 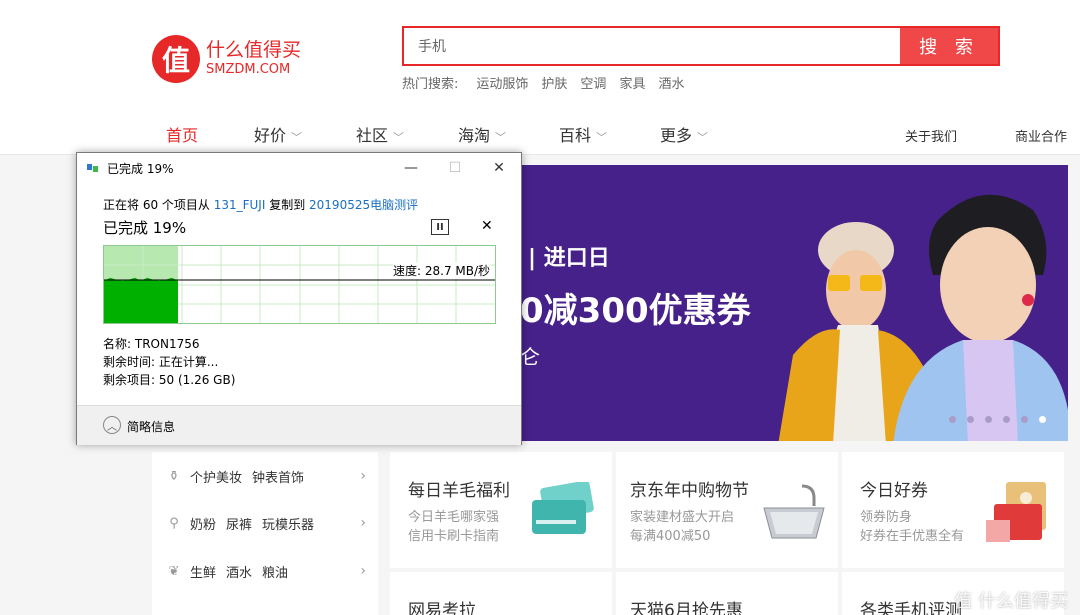 I want to click on nav-label: 首页, so click(x=182, y=135).